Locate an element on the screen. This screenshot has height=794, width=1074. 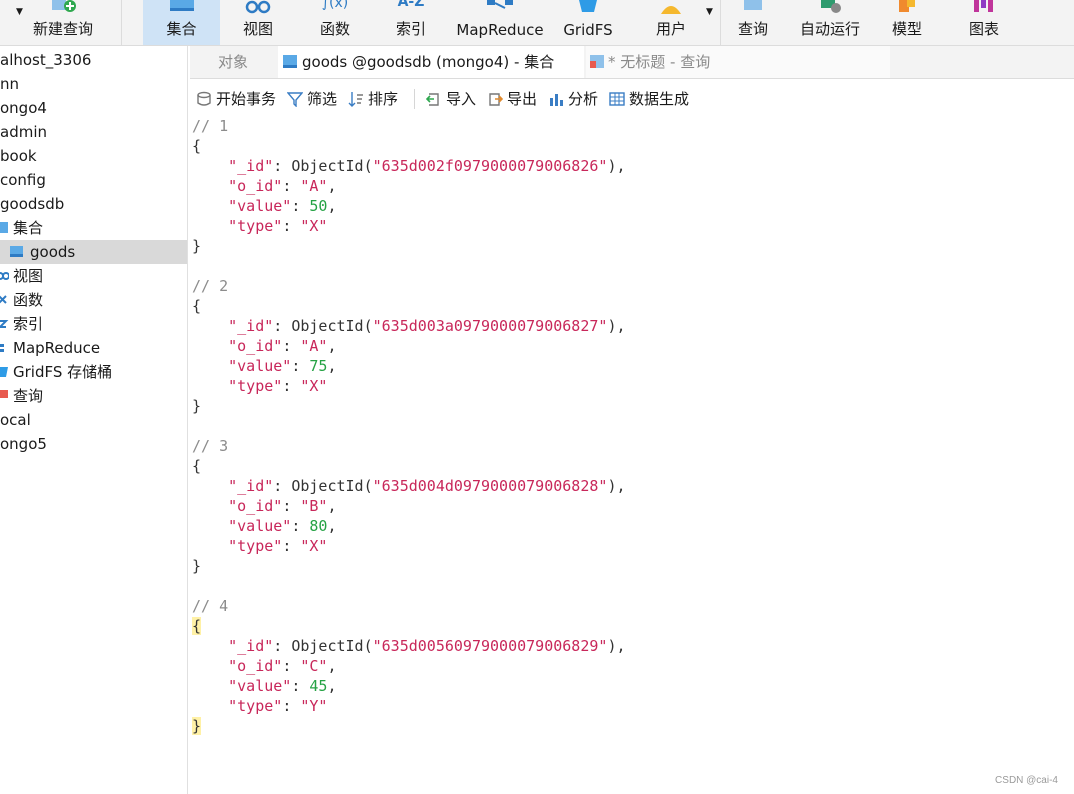
field-o-id: "o_id": "C", is located at coordinates (282, 666).